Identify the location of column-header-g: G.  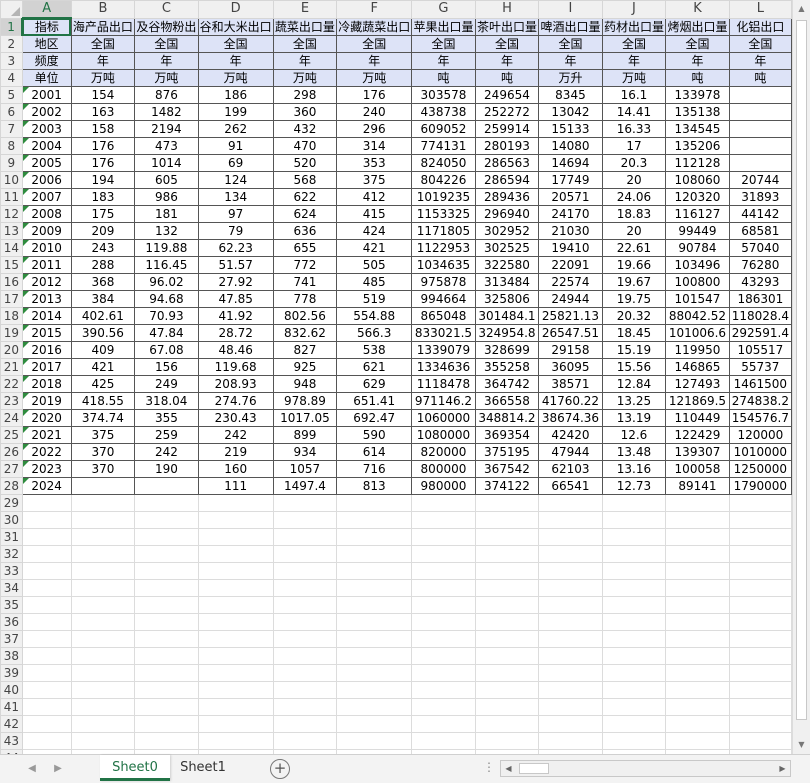
(443, 9).